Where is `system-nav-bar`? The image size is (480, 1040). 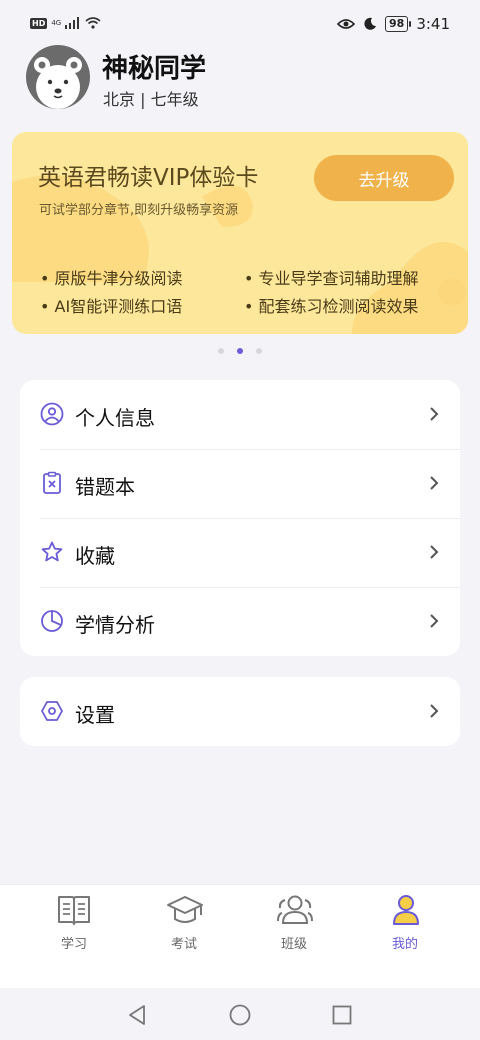 system-nav-bar is located at coordinates (240, 1014).